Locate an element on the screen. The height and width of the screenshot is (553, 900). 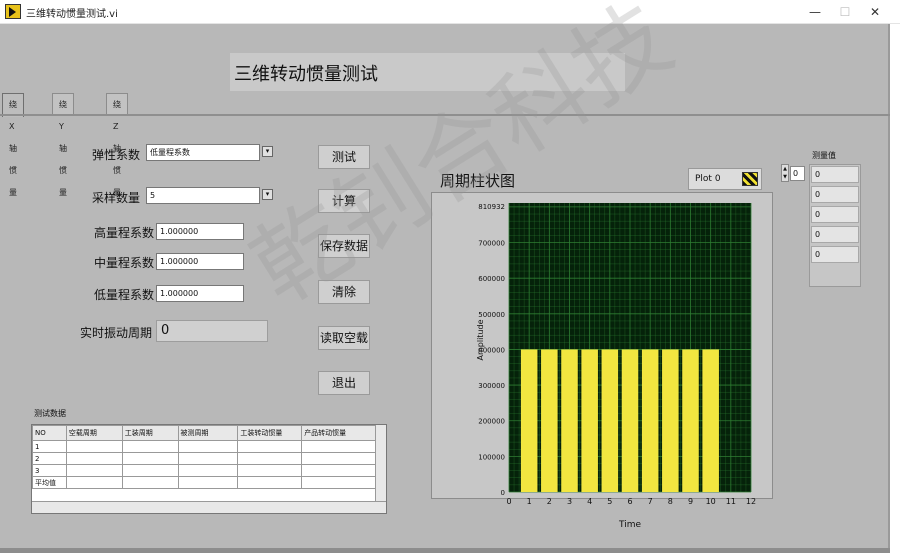
minimize-button: — is located at coordinates (815, 12).